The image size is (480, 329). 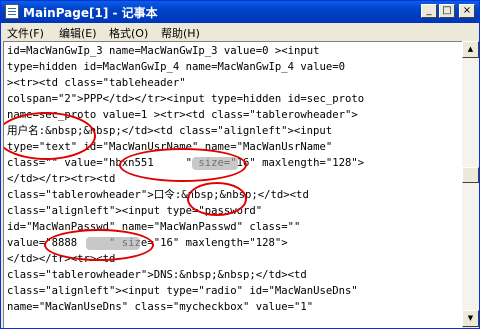 What do you see at coordinates (240, 32) in the screenshot?
I see `menu-bar: 文件(F) 编辑(E) 格式(O) 帮助(H)` at bounding box center [240, 32].